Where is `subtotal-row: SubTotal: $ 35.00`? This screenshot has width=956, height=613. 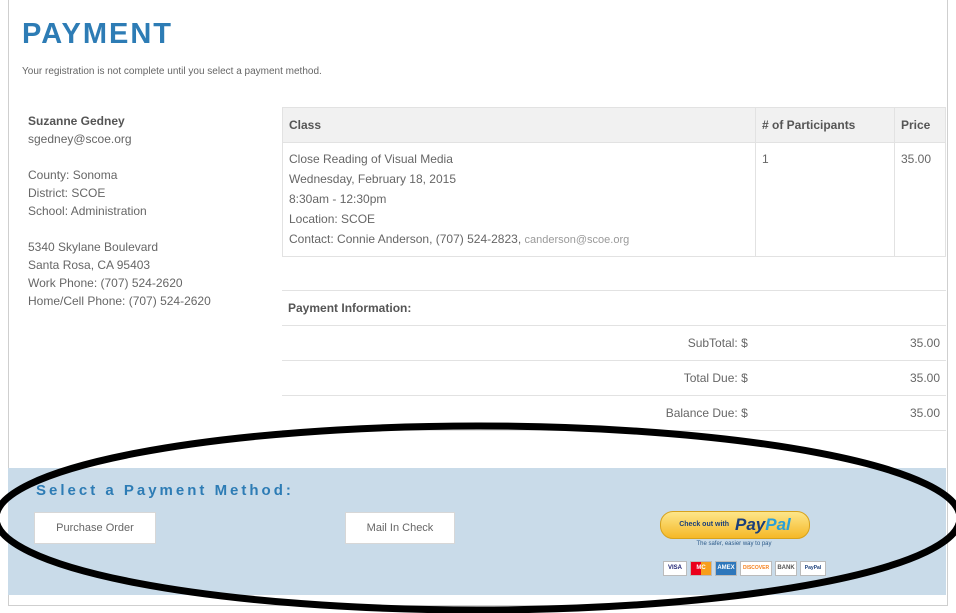
subtotal-row: SubTotal: $ 35.00 is located at coordinates (614, 343).